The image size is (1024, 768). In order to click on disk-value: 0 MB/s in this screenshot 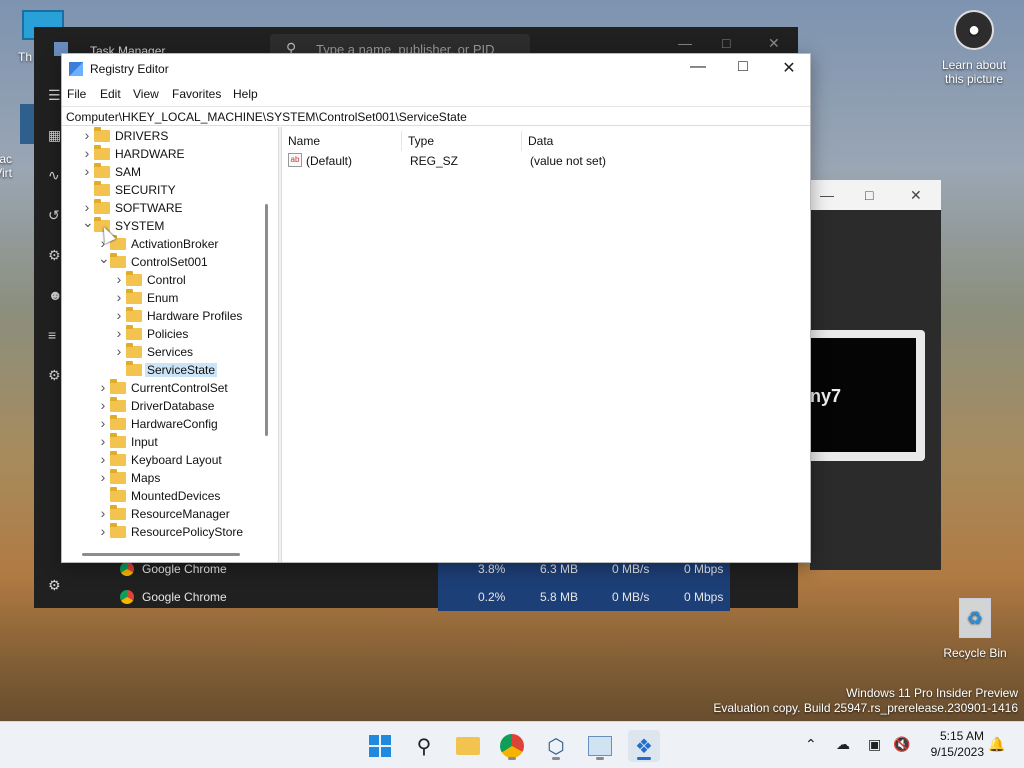, I will do `click(631, 569)`.